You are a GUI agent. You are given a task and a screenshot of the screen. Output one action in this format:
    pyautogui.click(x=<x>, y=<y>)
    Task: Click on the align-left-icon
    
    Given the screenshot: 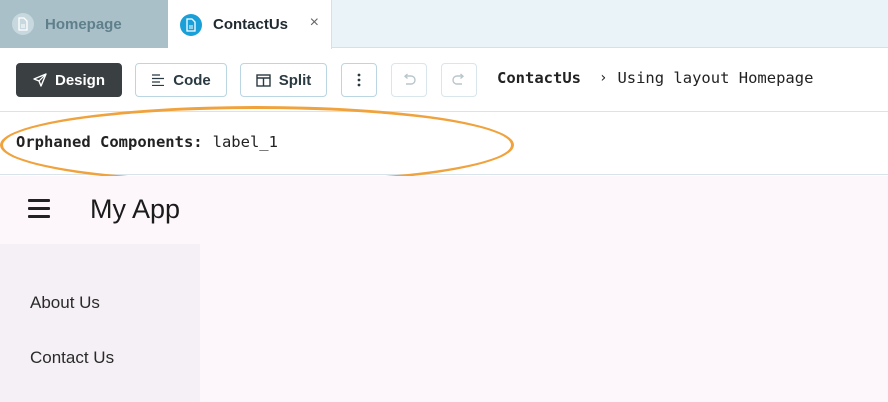 What is the action you would take?
    pyautogui.click(x=158, y=80)
    